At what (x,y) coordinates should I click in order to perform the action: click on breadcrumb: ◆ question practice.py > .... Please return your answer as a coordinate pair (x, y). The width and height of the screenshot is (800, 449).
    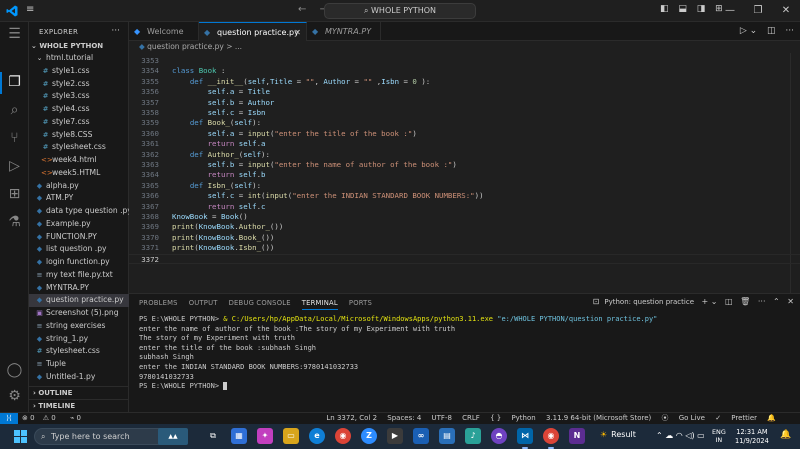
    Looking at the image, I should click on (464, 47).